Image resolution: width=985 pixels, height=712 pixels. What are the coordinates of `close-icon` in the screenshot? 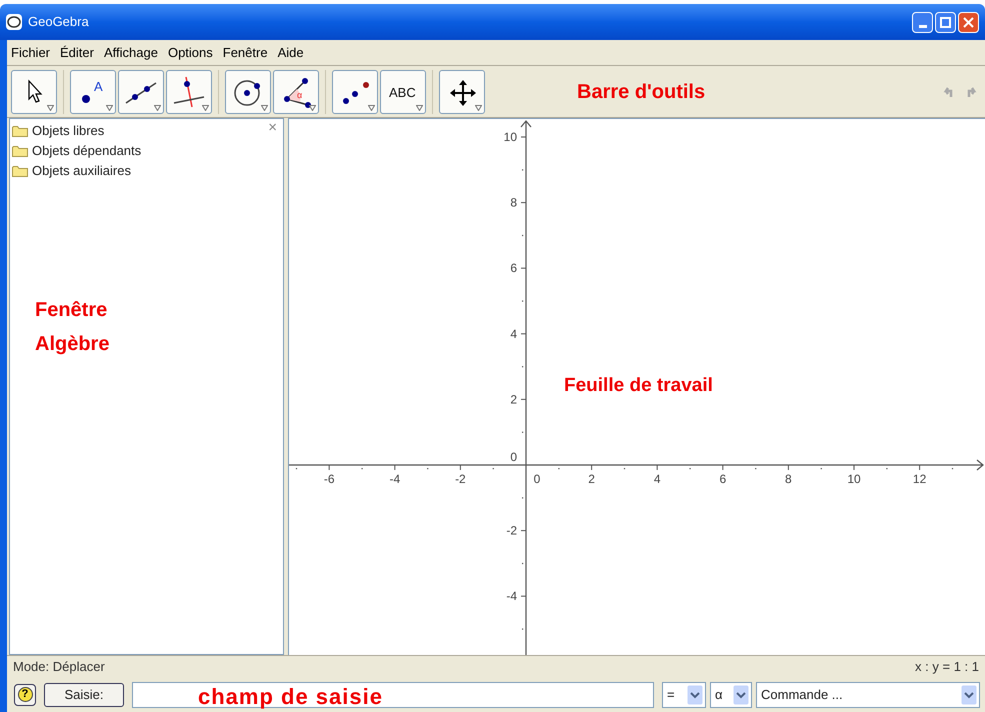 It's located at (968, 22).